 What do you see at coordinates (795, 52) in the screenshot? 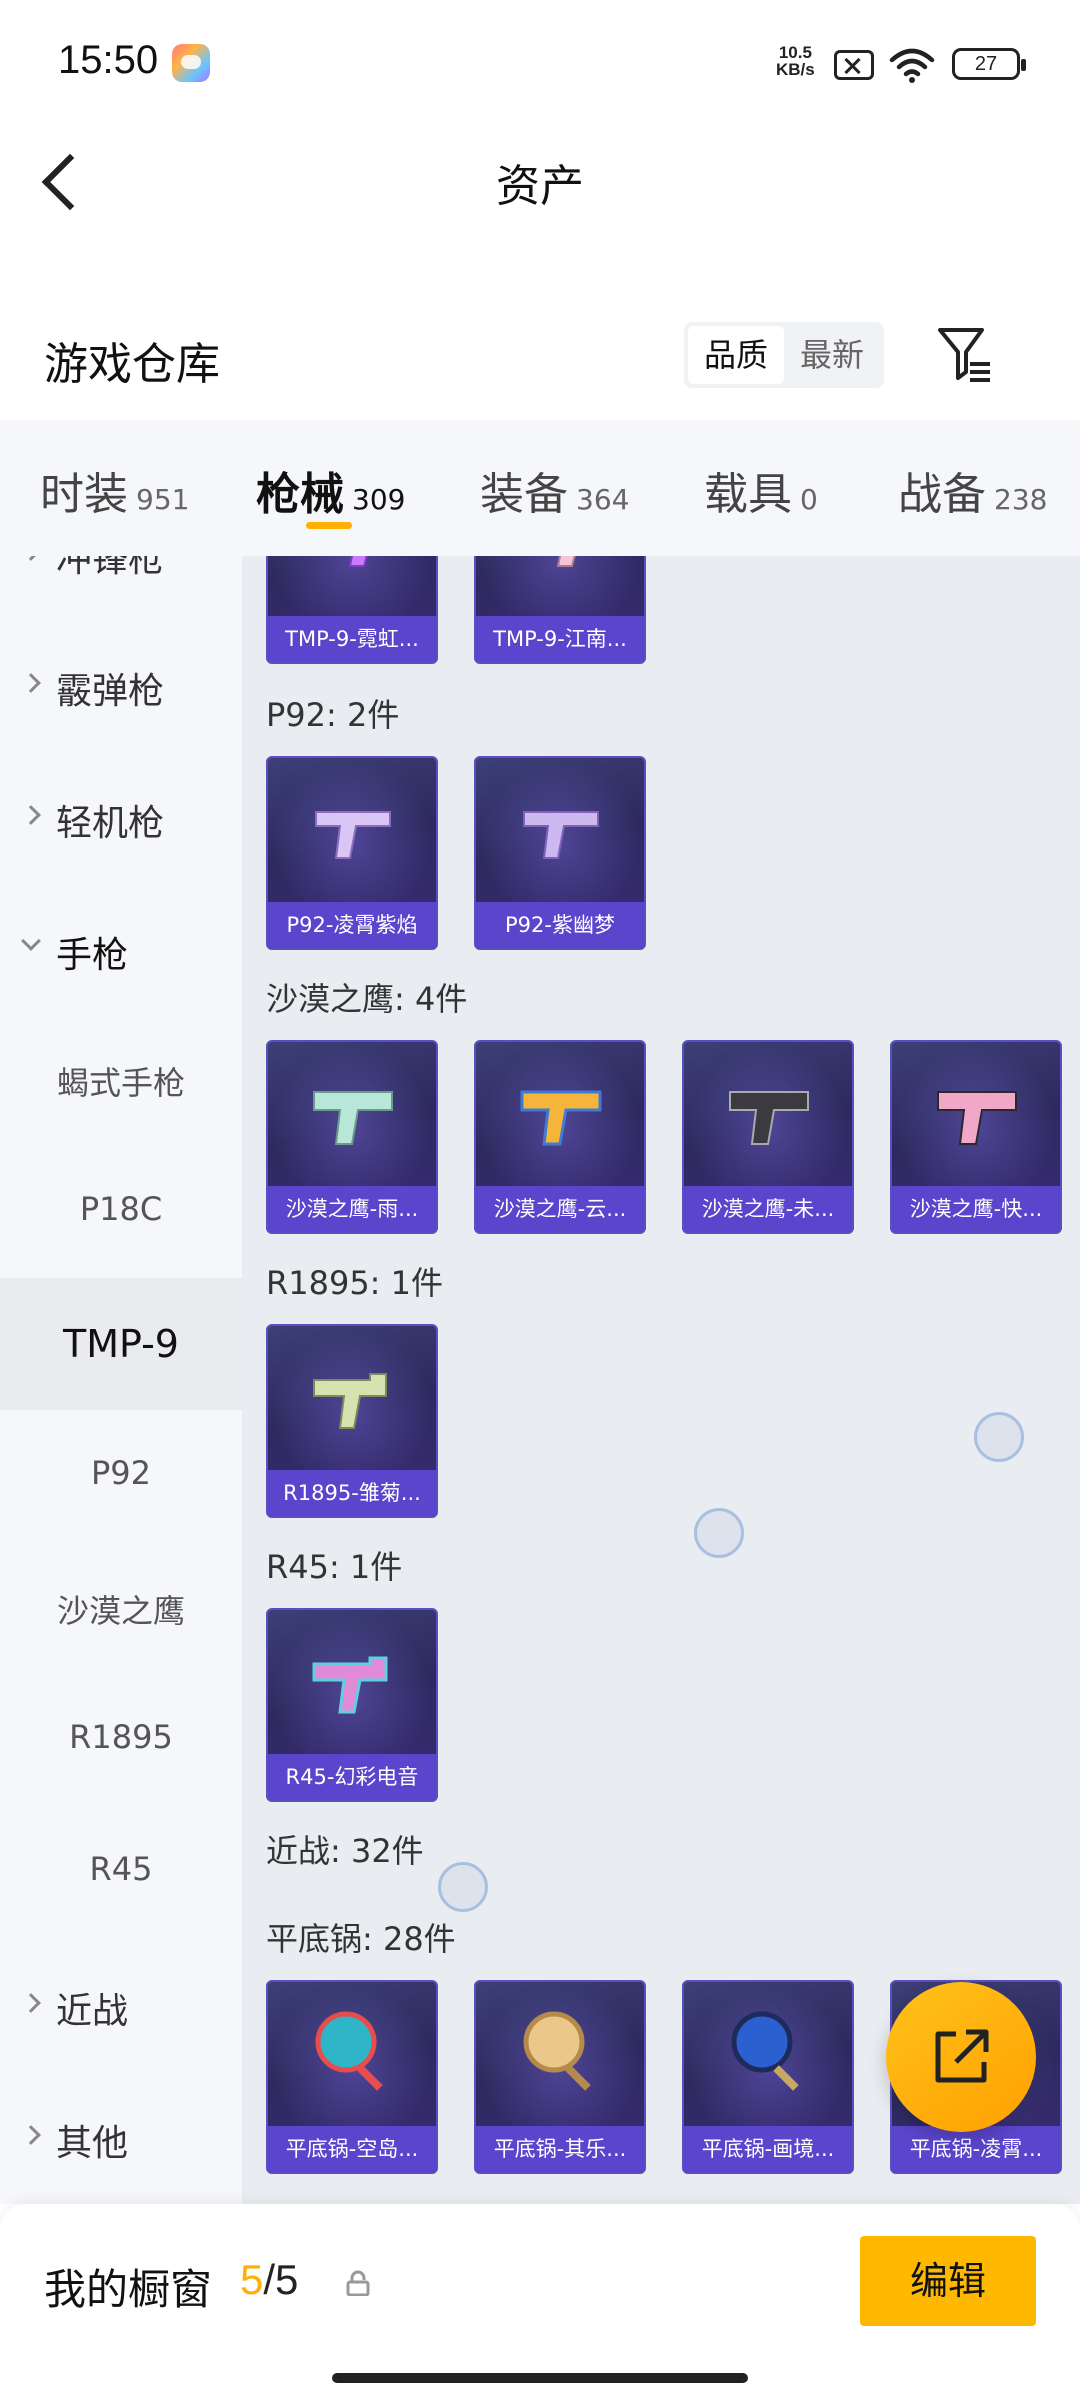
I see `network-speed-value: 10.5` at bounding box center [795, 52].